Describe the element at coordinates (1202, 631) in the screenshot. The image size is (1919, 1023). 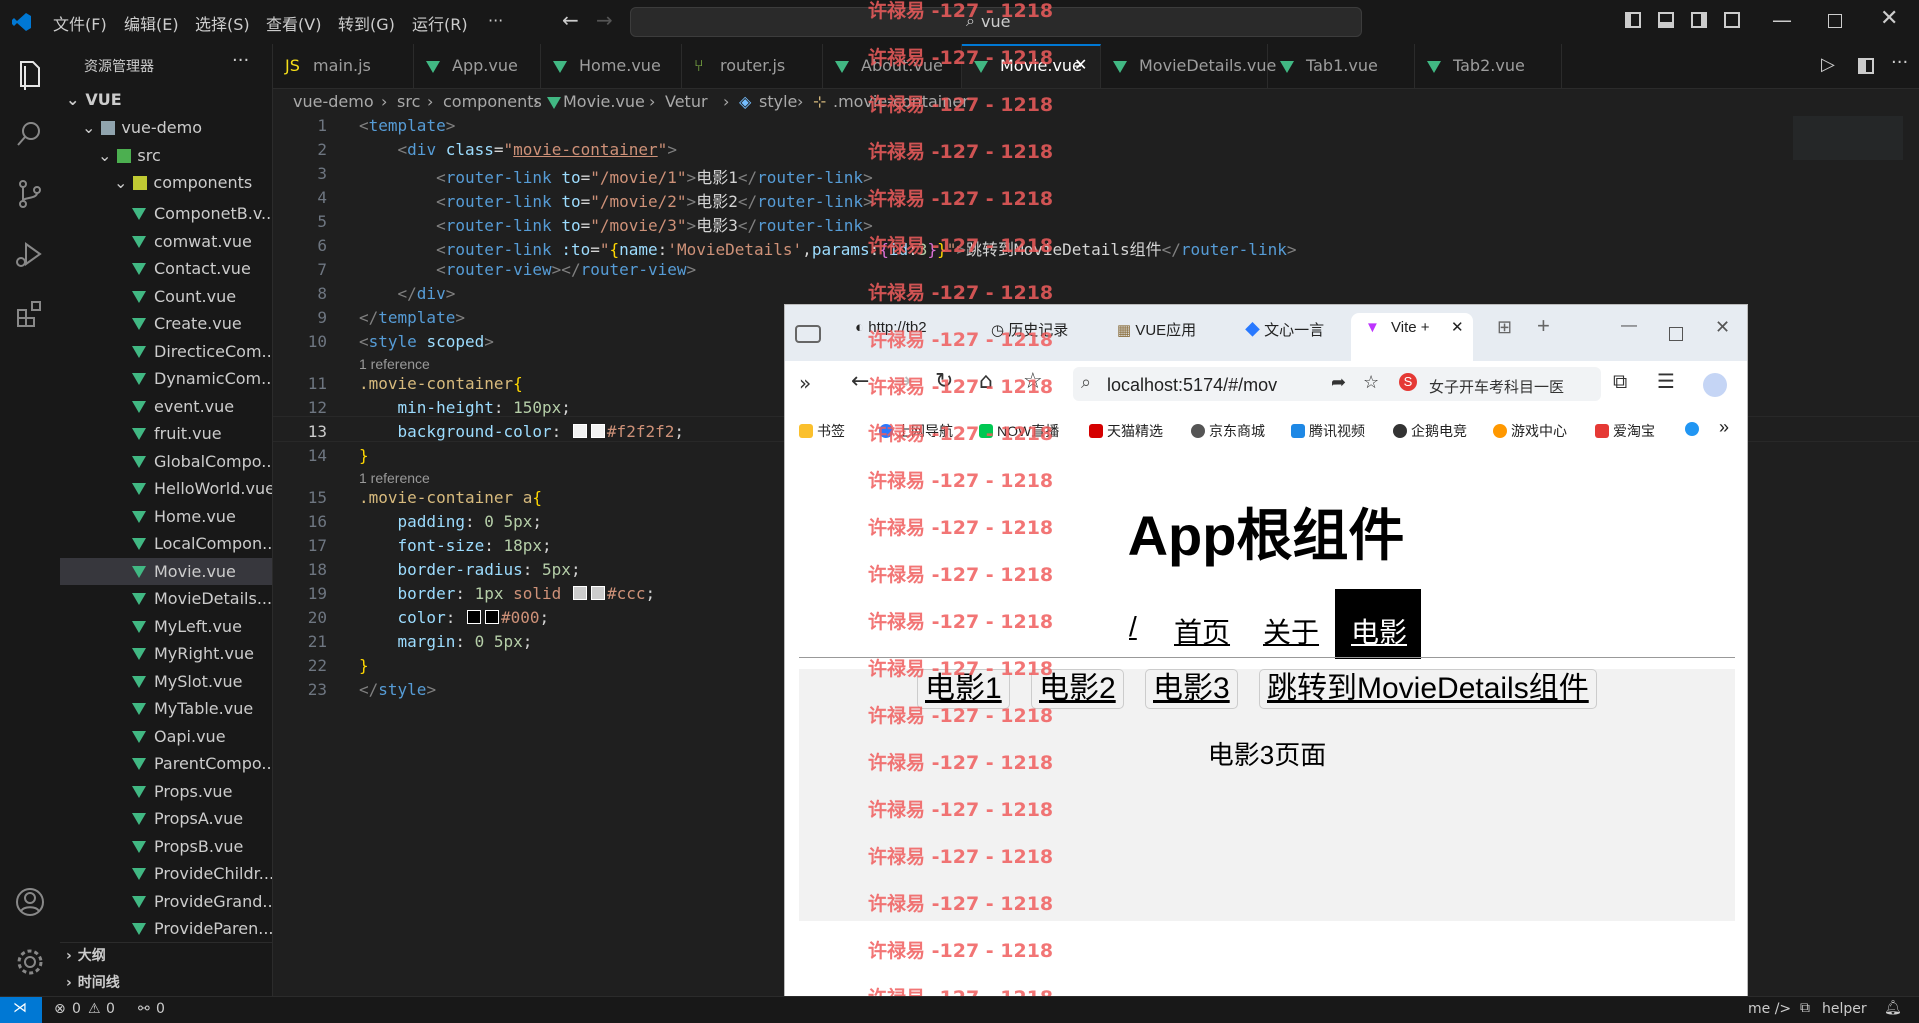
I see `nav-link-home: 首页` at that location.